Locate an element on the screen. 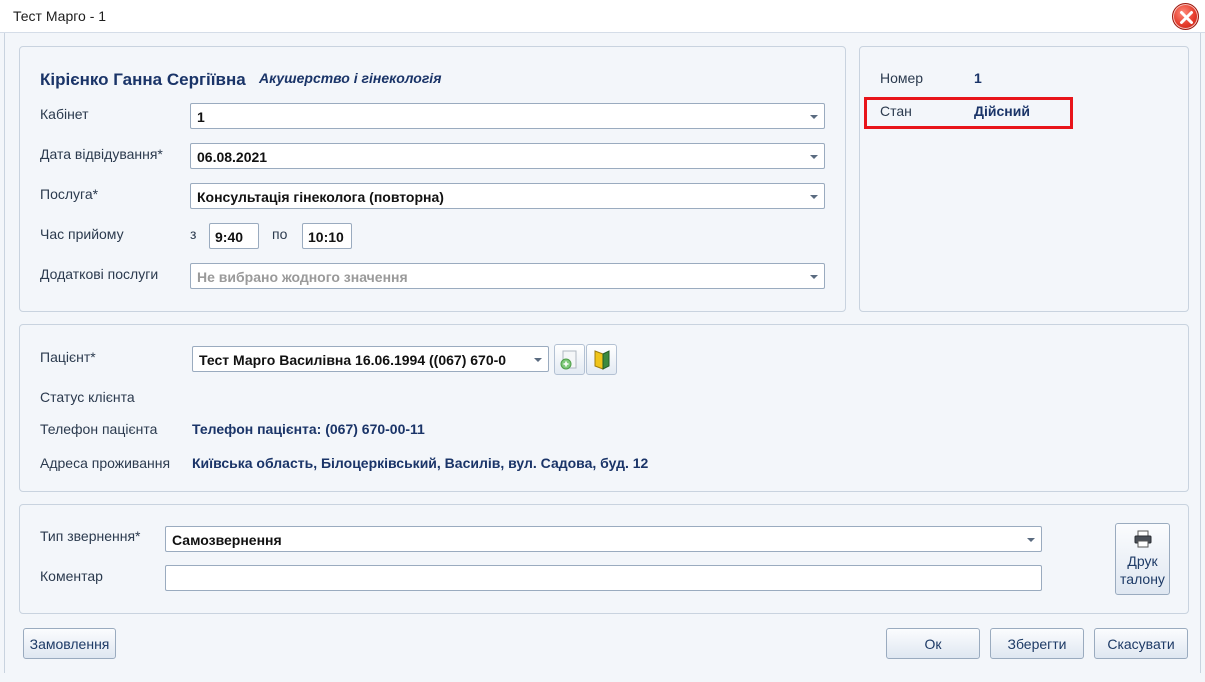  number-value: 1 is located at coordinates (978, 78).